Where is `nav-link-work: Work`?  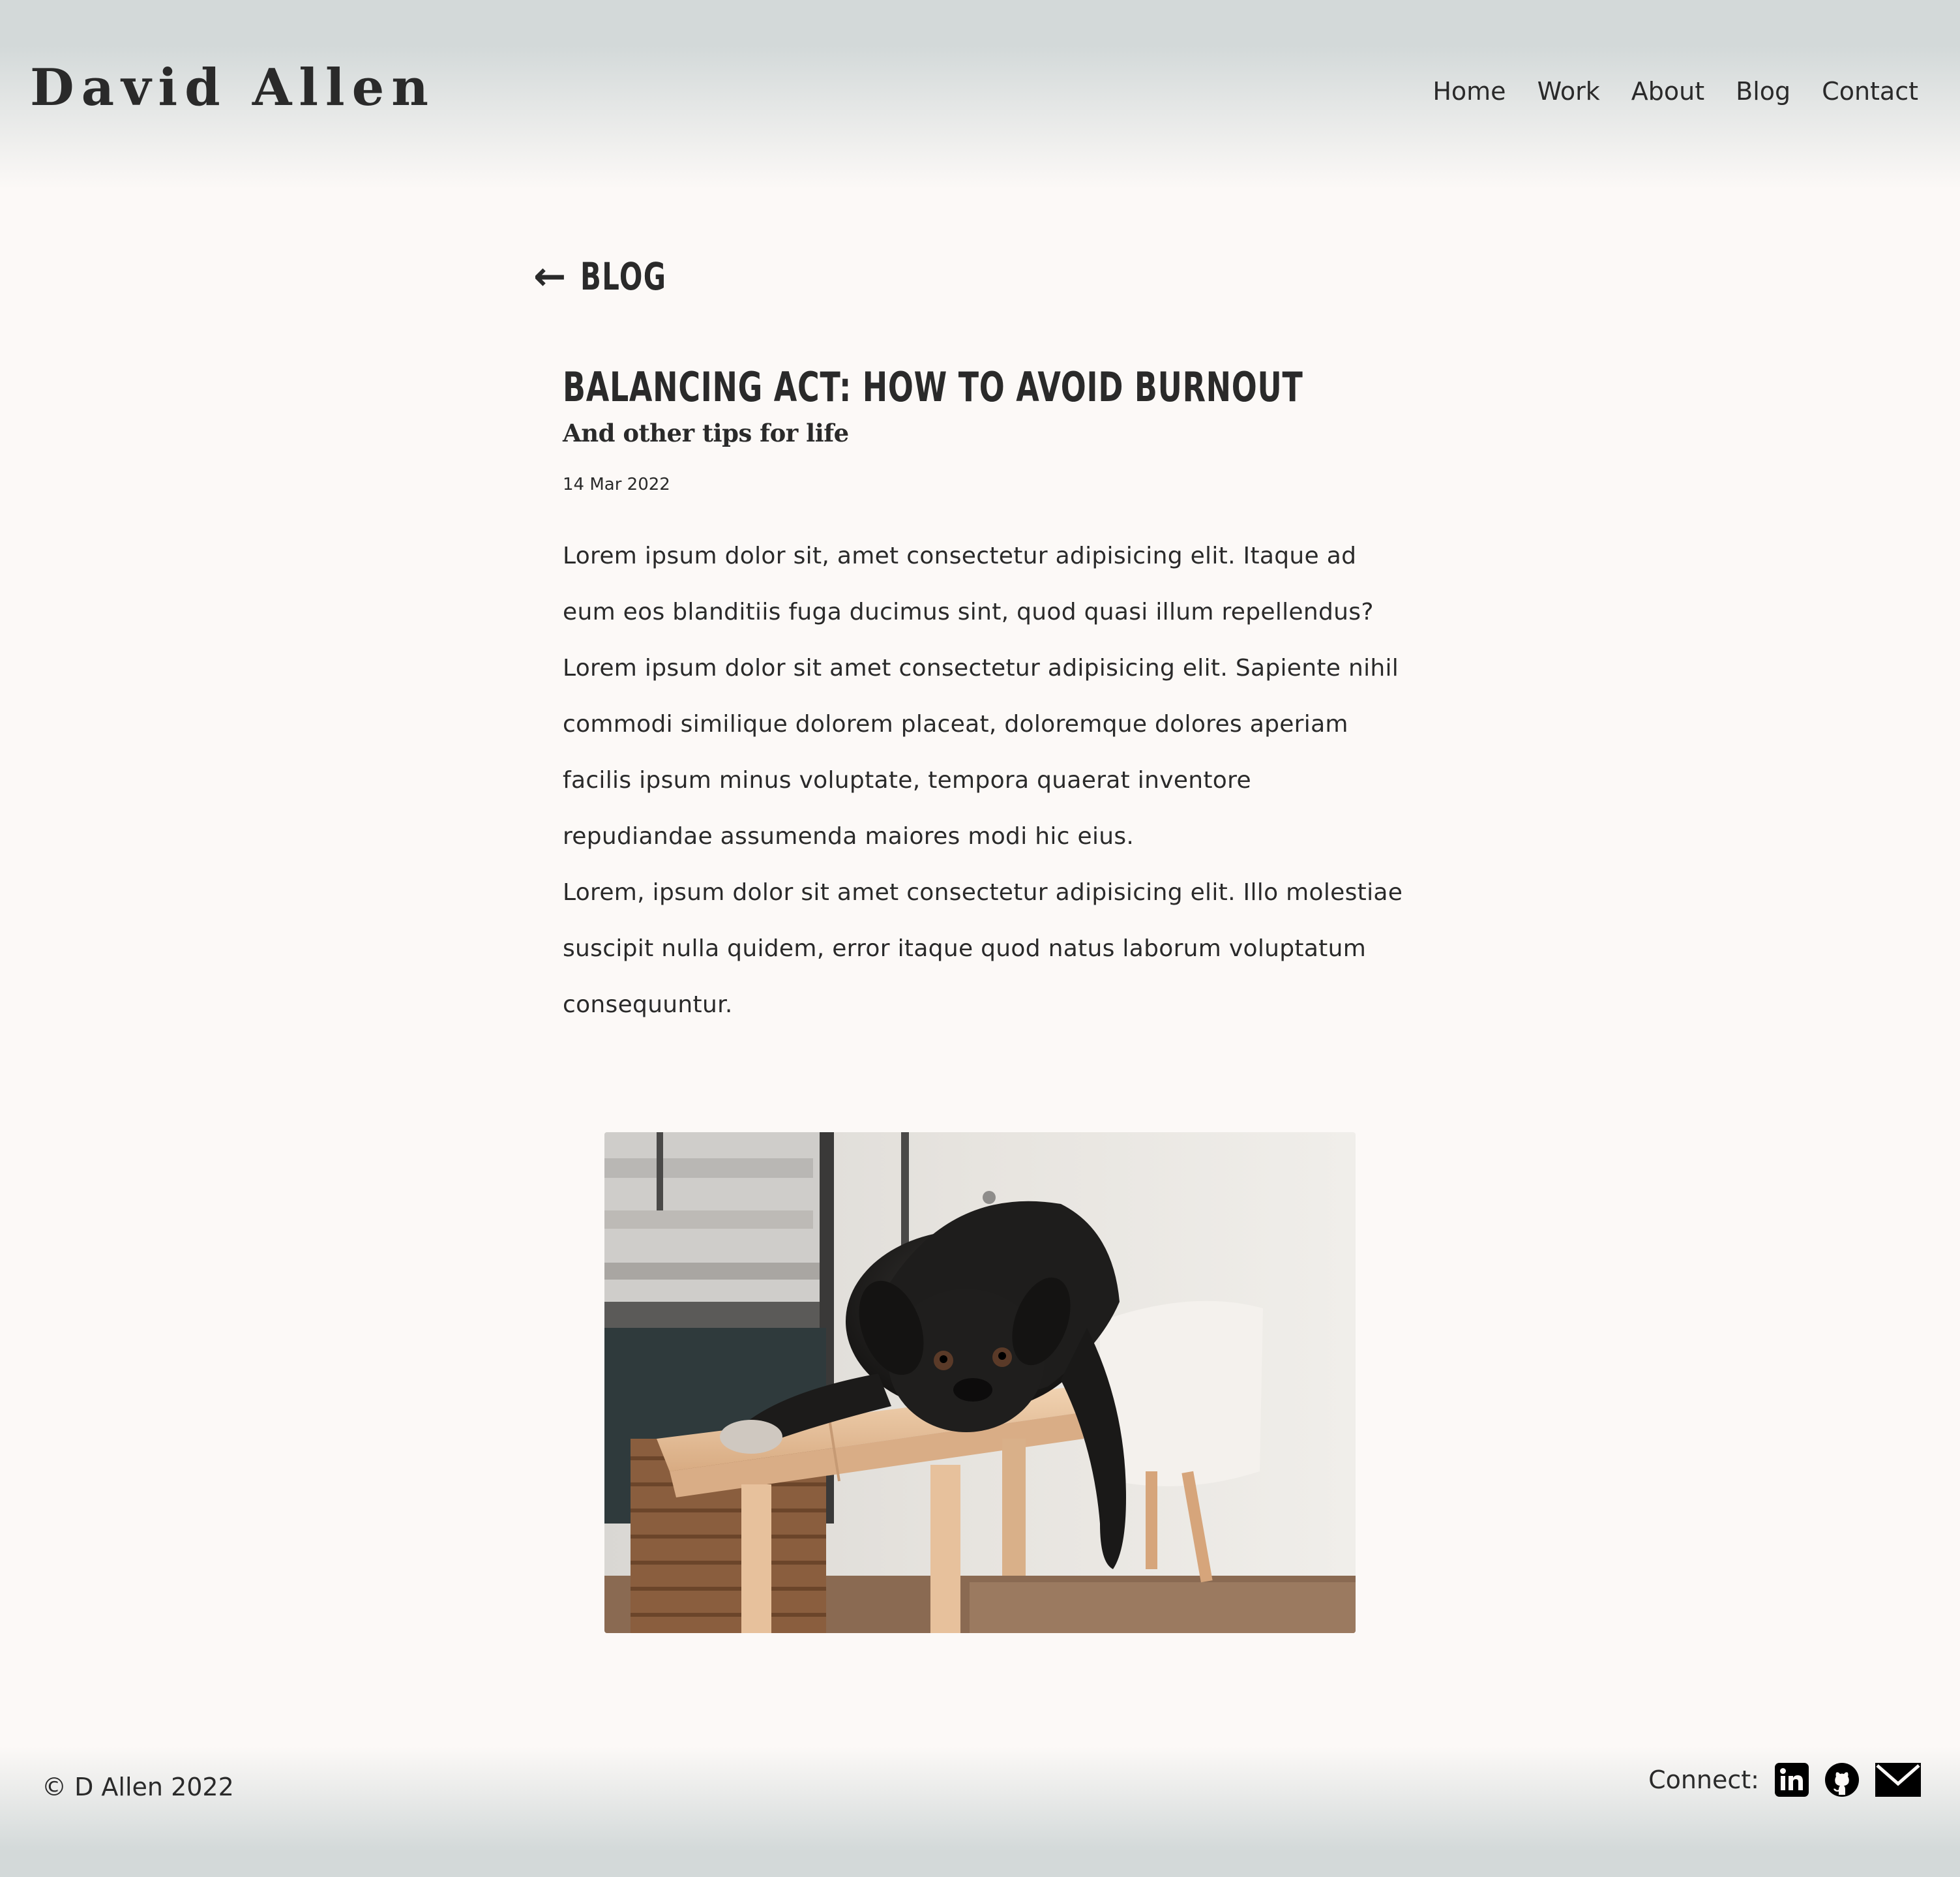 nav-link-work: Work is located at coordinates (1568, 91).